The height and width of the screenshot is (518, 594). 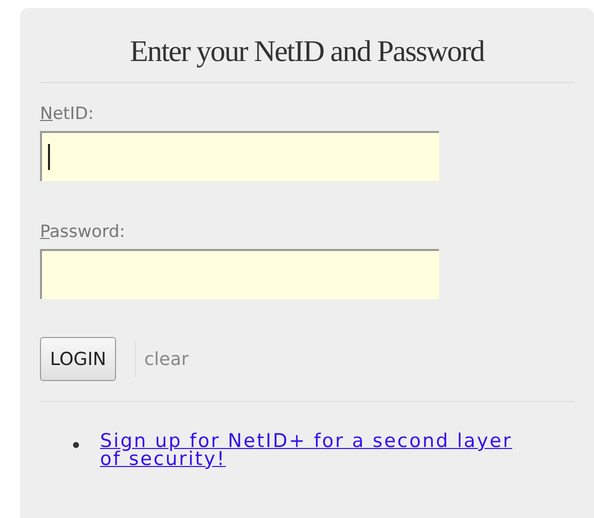 What do you see at coordinates (67, 114) in the screenshot?
I see `field-label: NetID:` at bounding box center [67, 114].